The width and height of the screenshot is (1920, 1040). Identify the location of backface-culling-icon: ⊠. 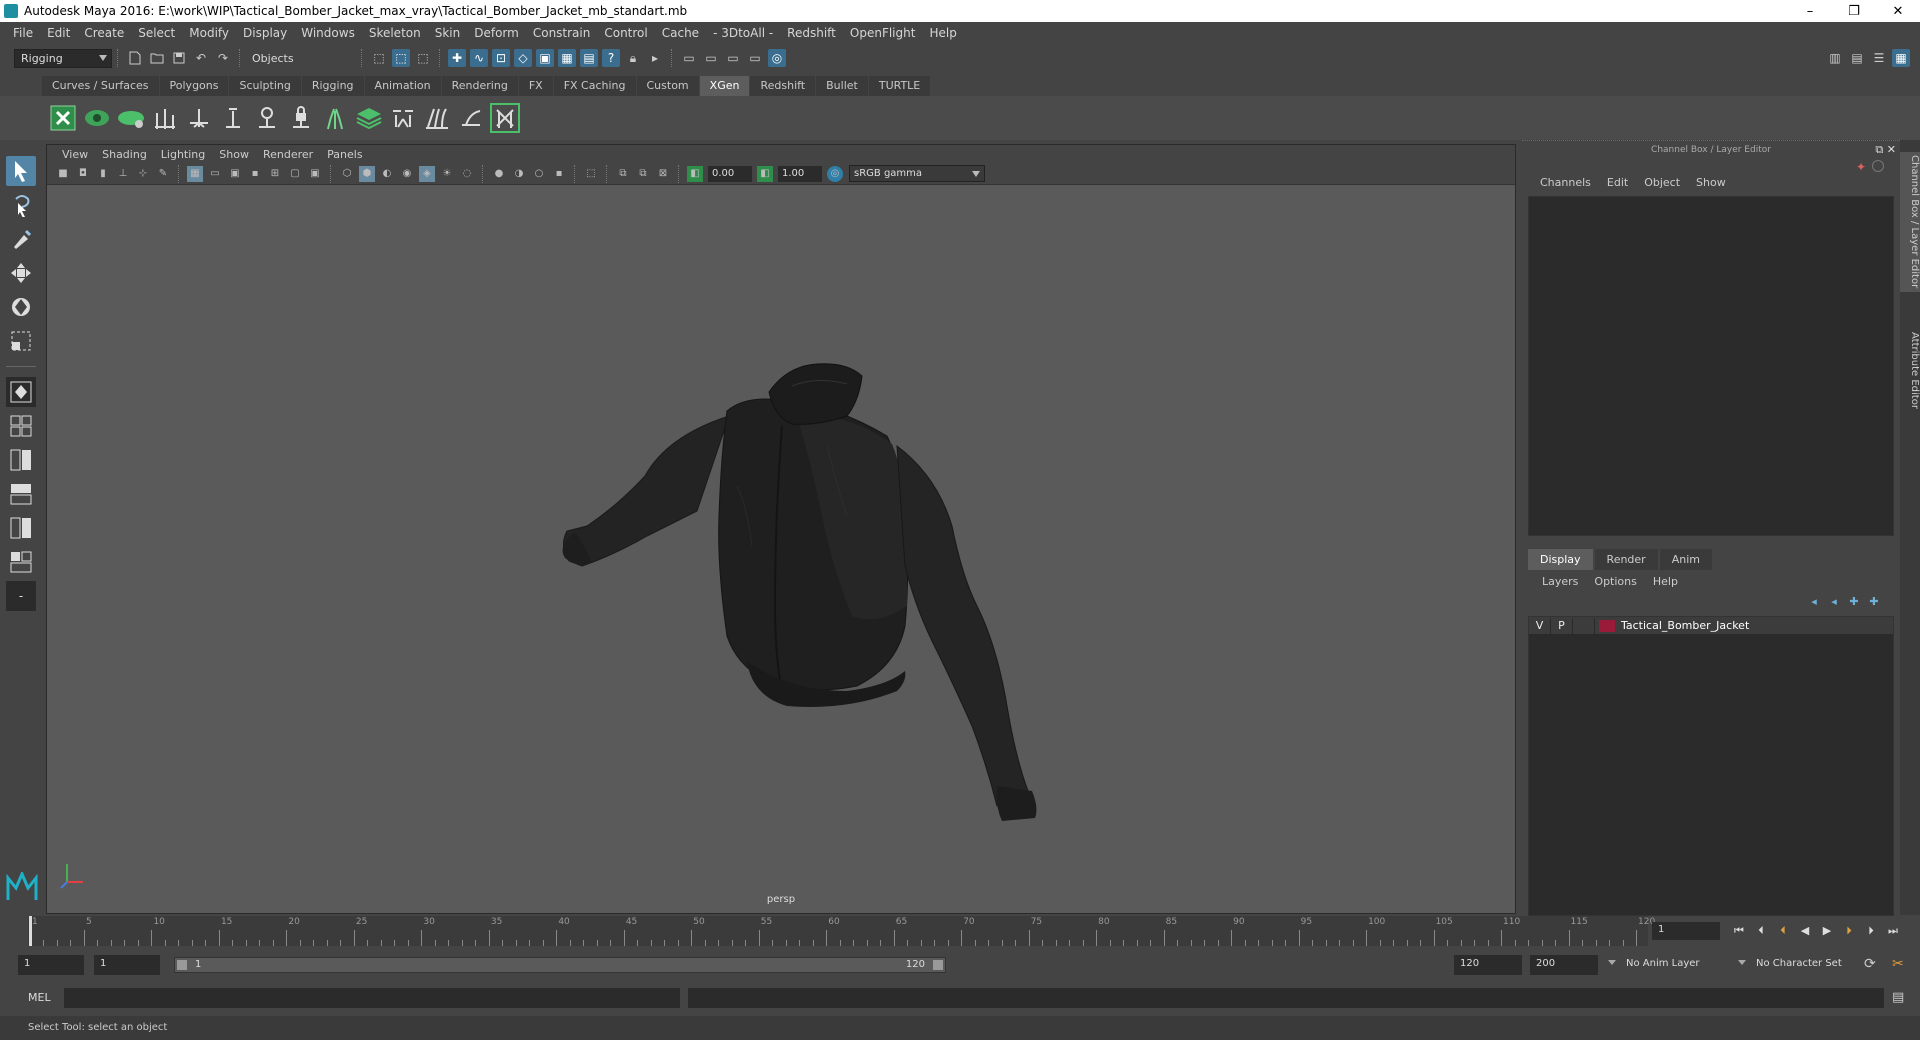
(663, 174).